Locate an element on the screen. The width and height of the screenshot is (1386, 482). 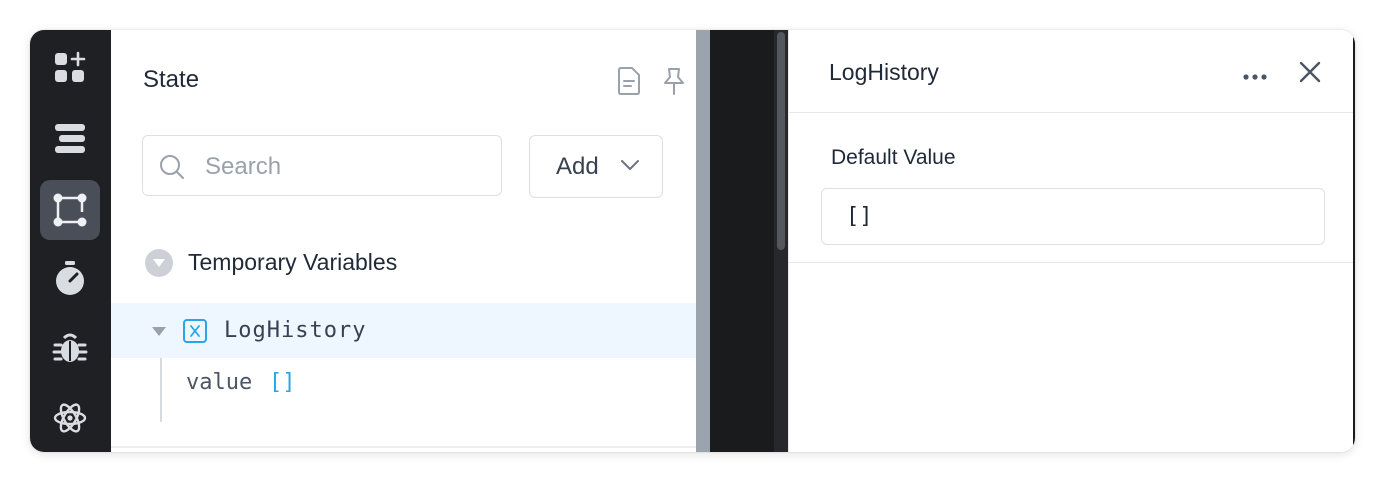
default-value-field: [] is located at coordinates (1073, 216).